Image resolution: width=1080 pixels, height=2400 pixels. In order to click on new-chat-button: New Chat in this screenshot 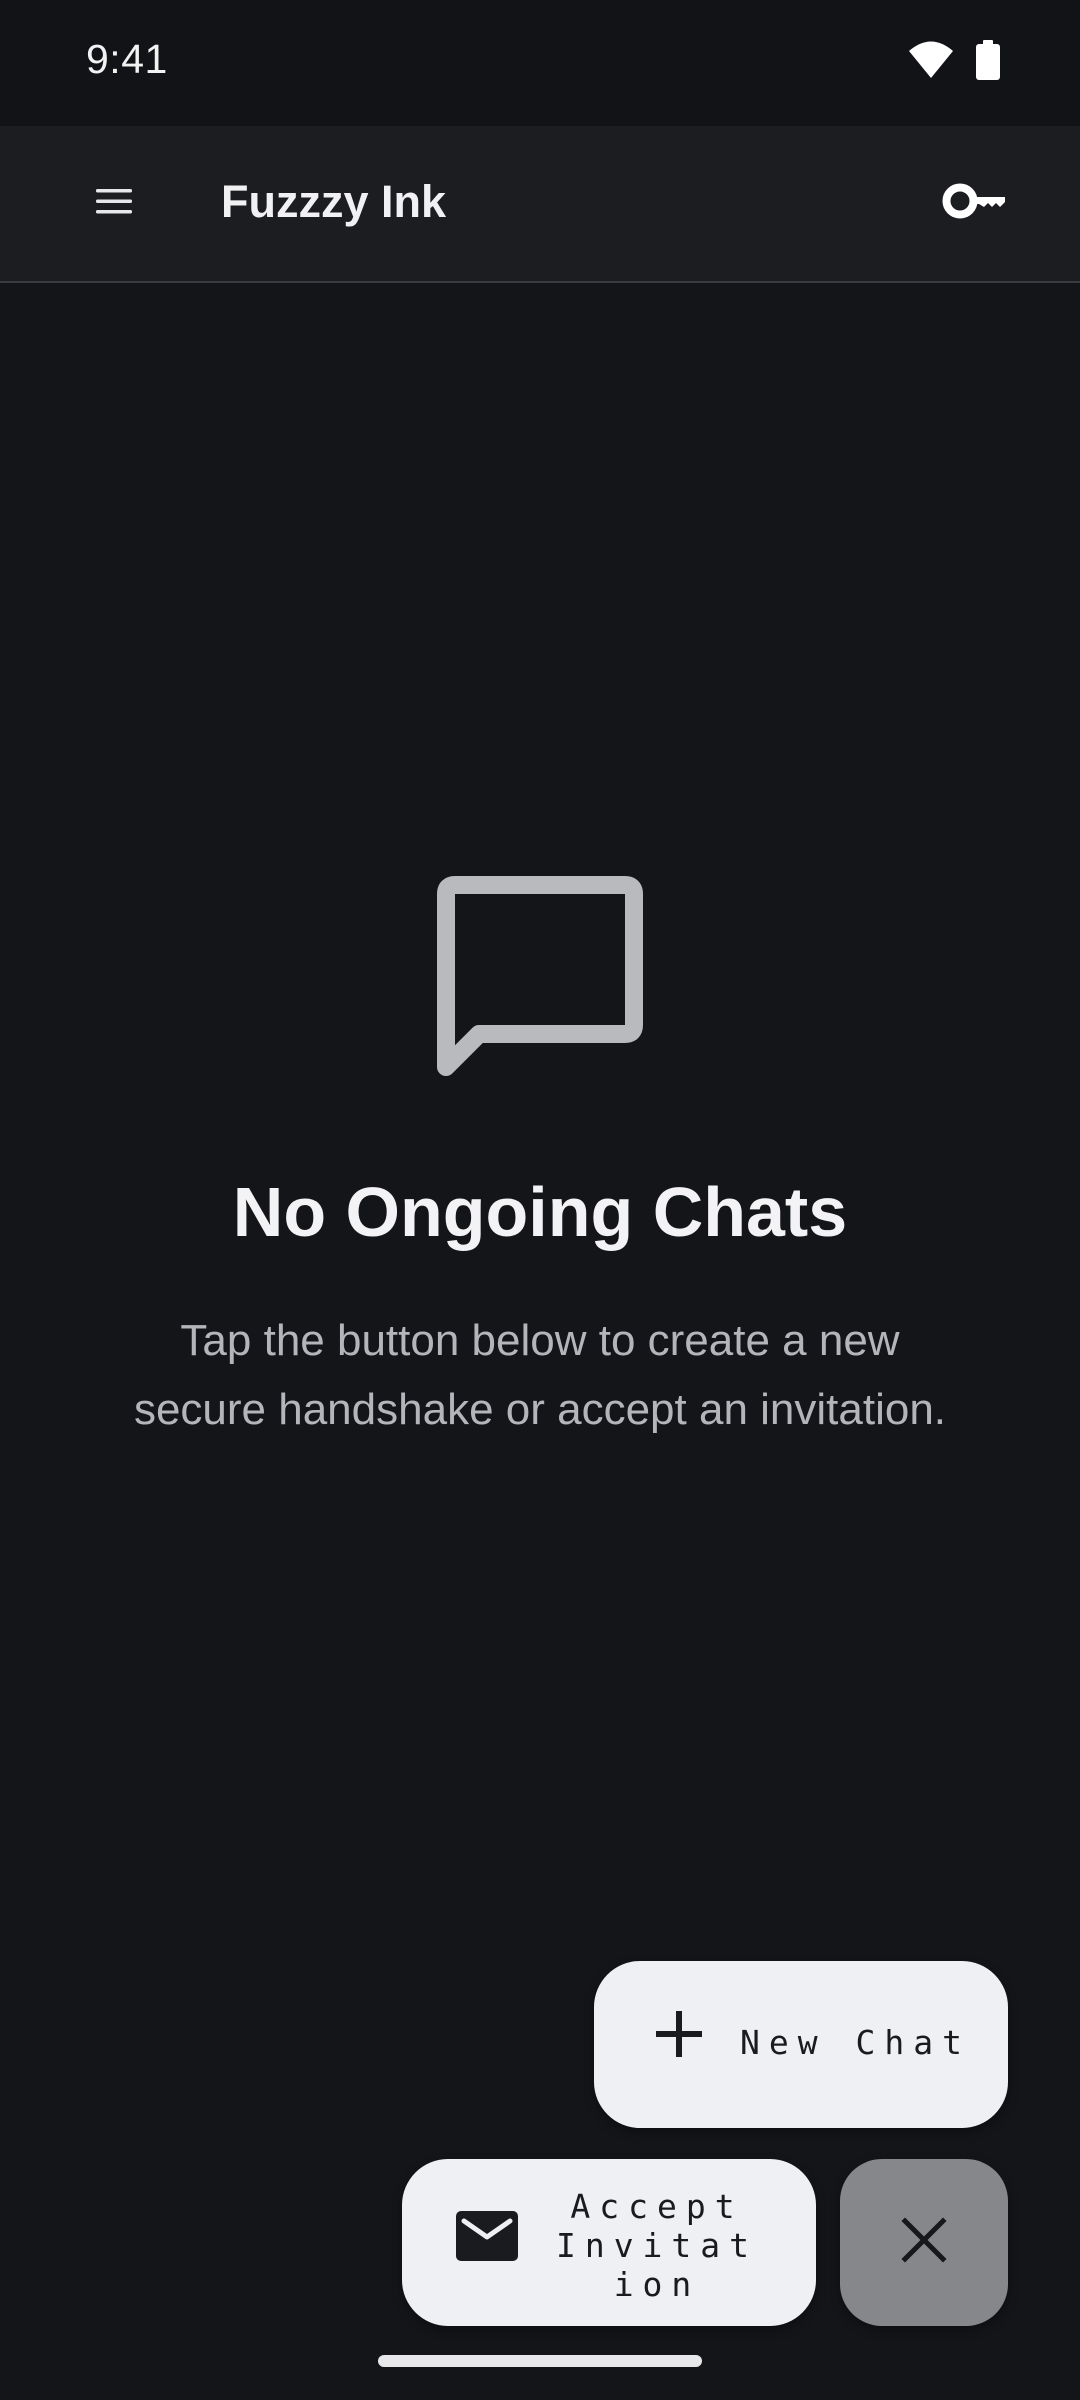, I will do `click(801, 2044)`.